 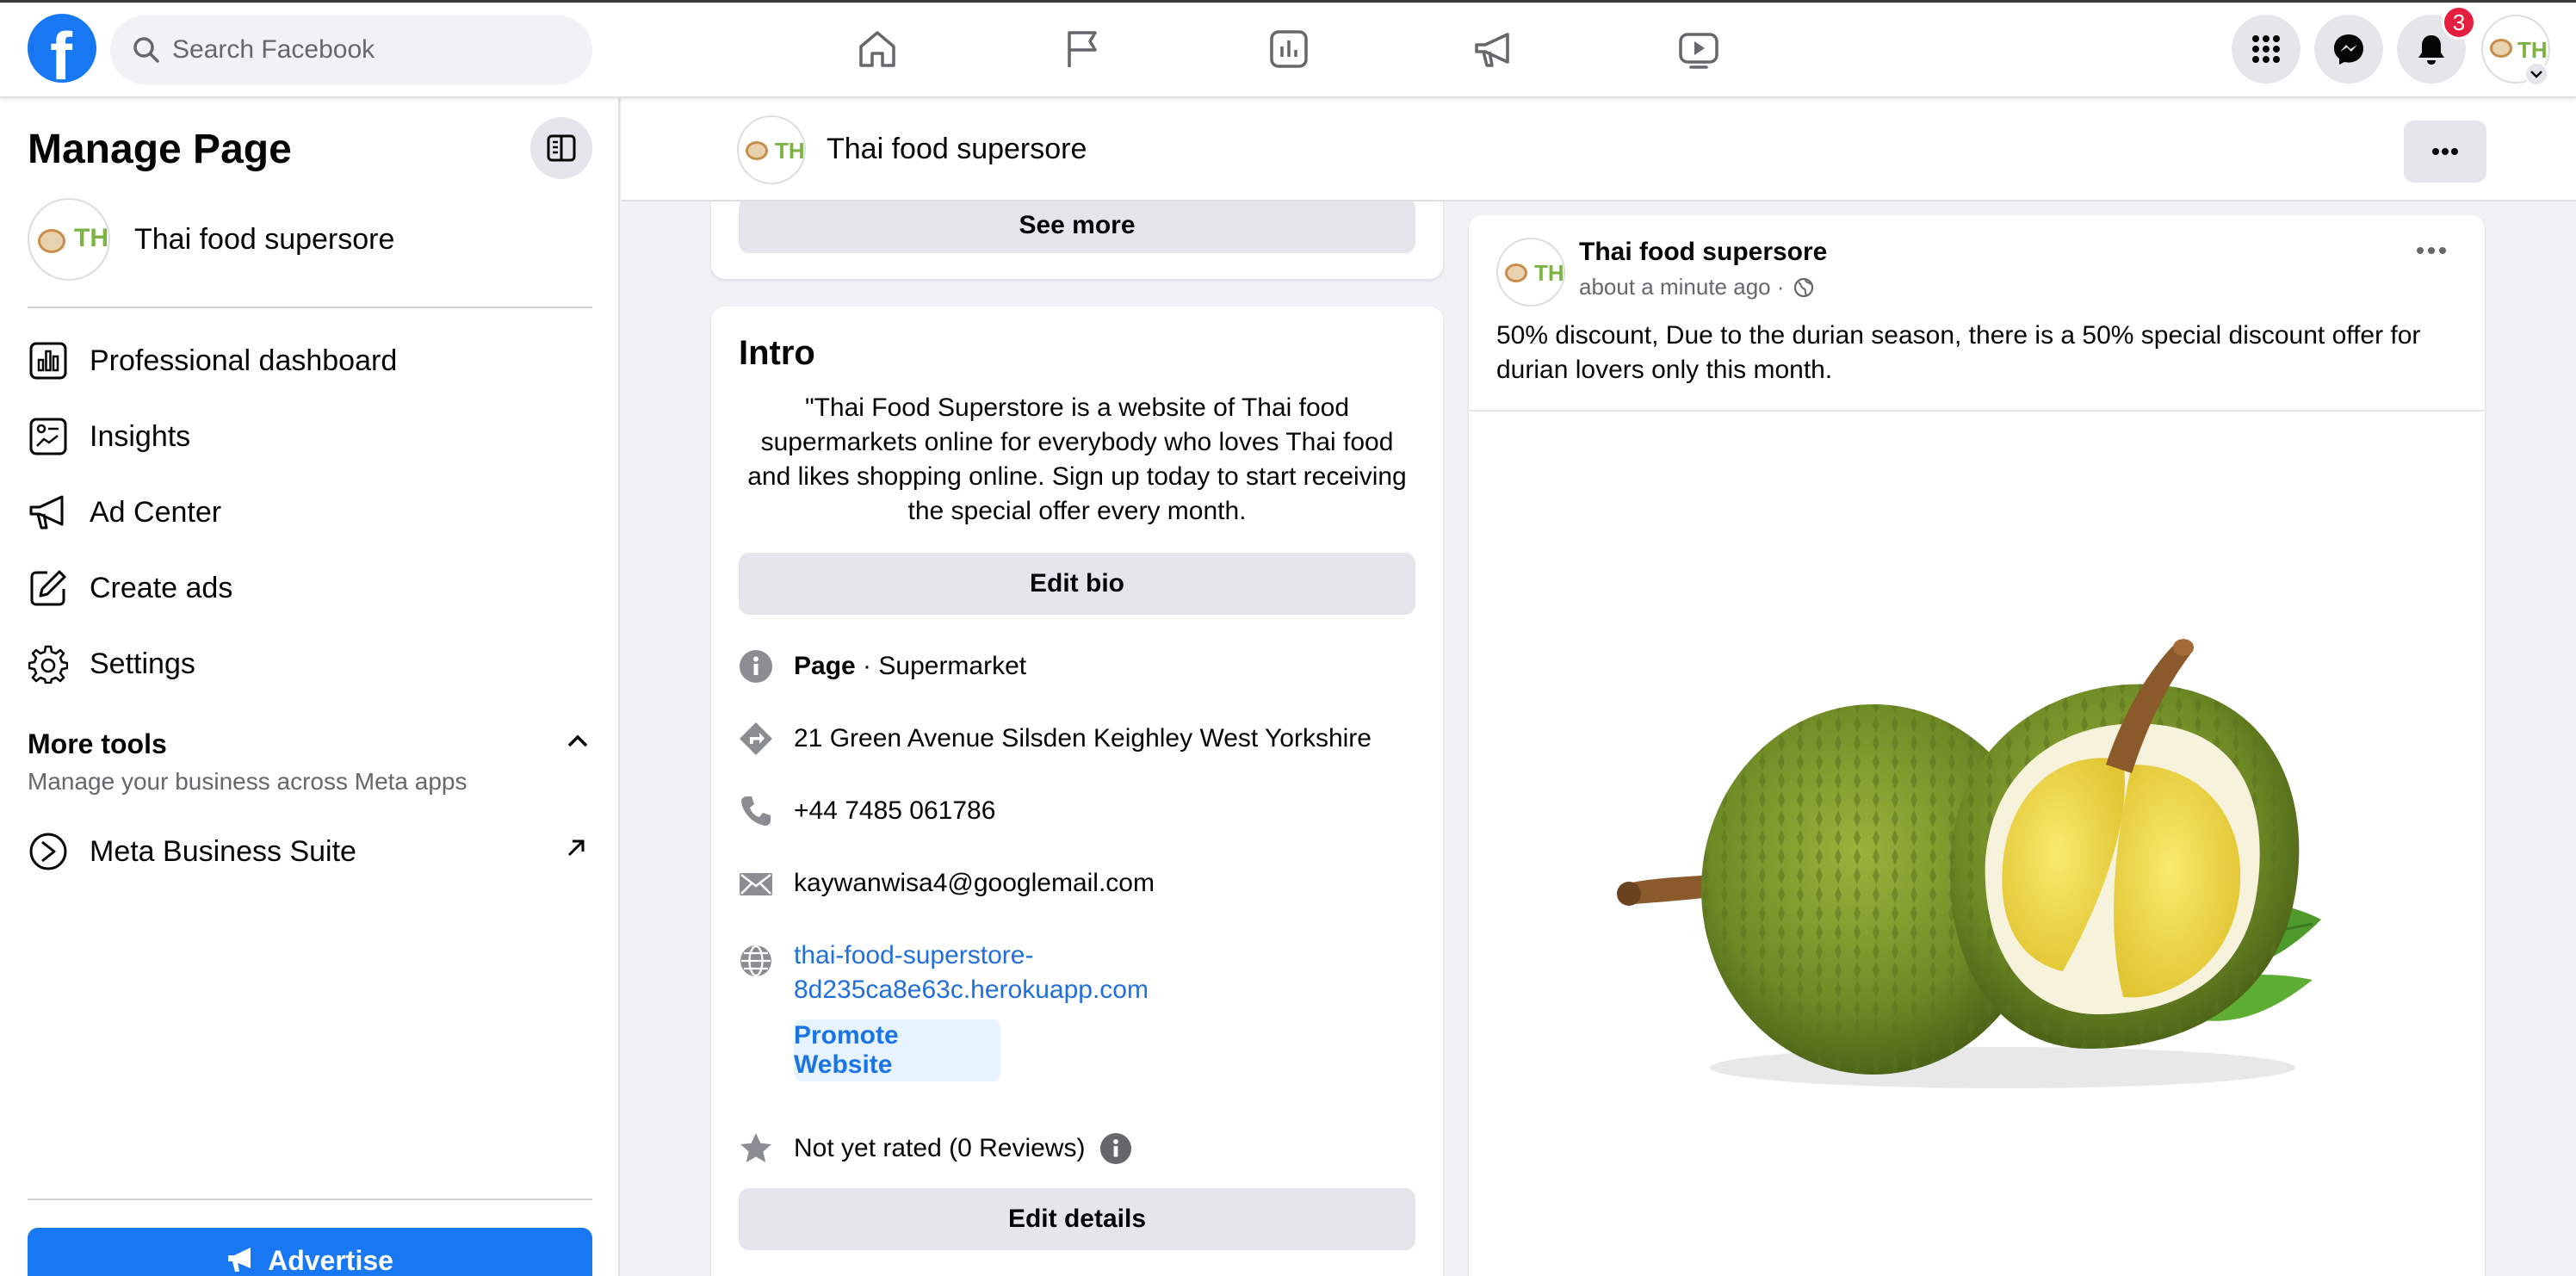 I want to click on website-link: thai-food-superstore-, so click(x=971, y=956).